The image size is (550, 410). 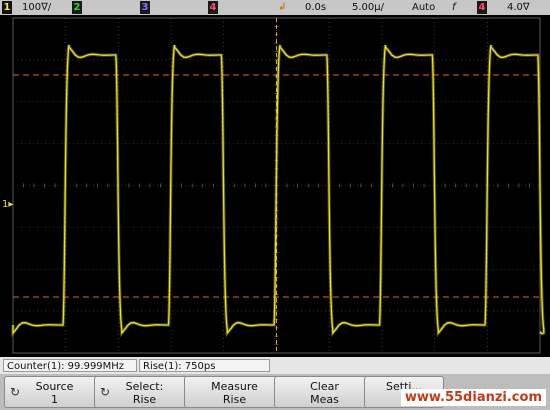 I want to click on channel1-indicator: 1, so click(x=7, y=7).